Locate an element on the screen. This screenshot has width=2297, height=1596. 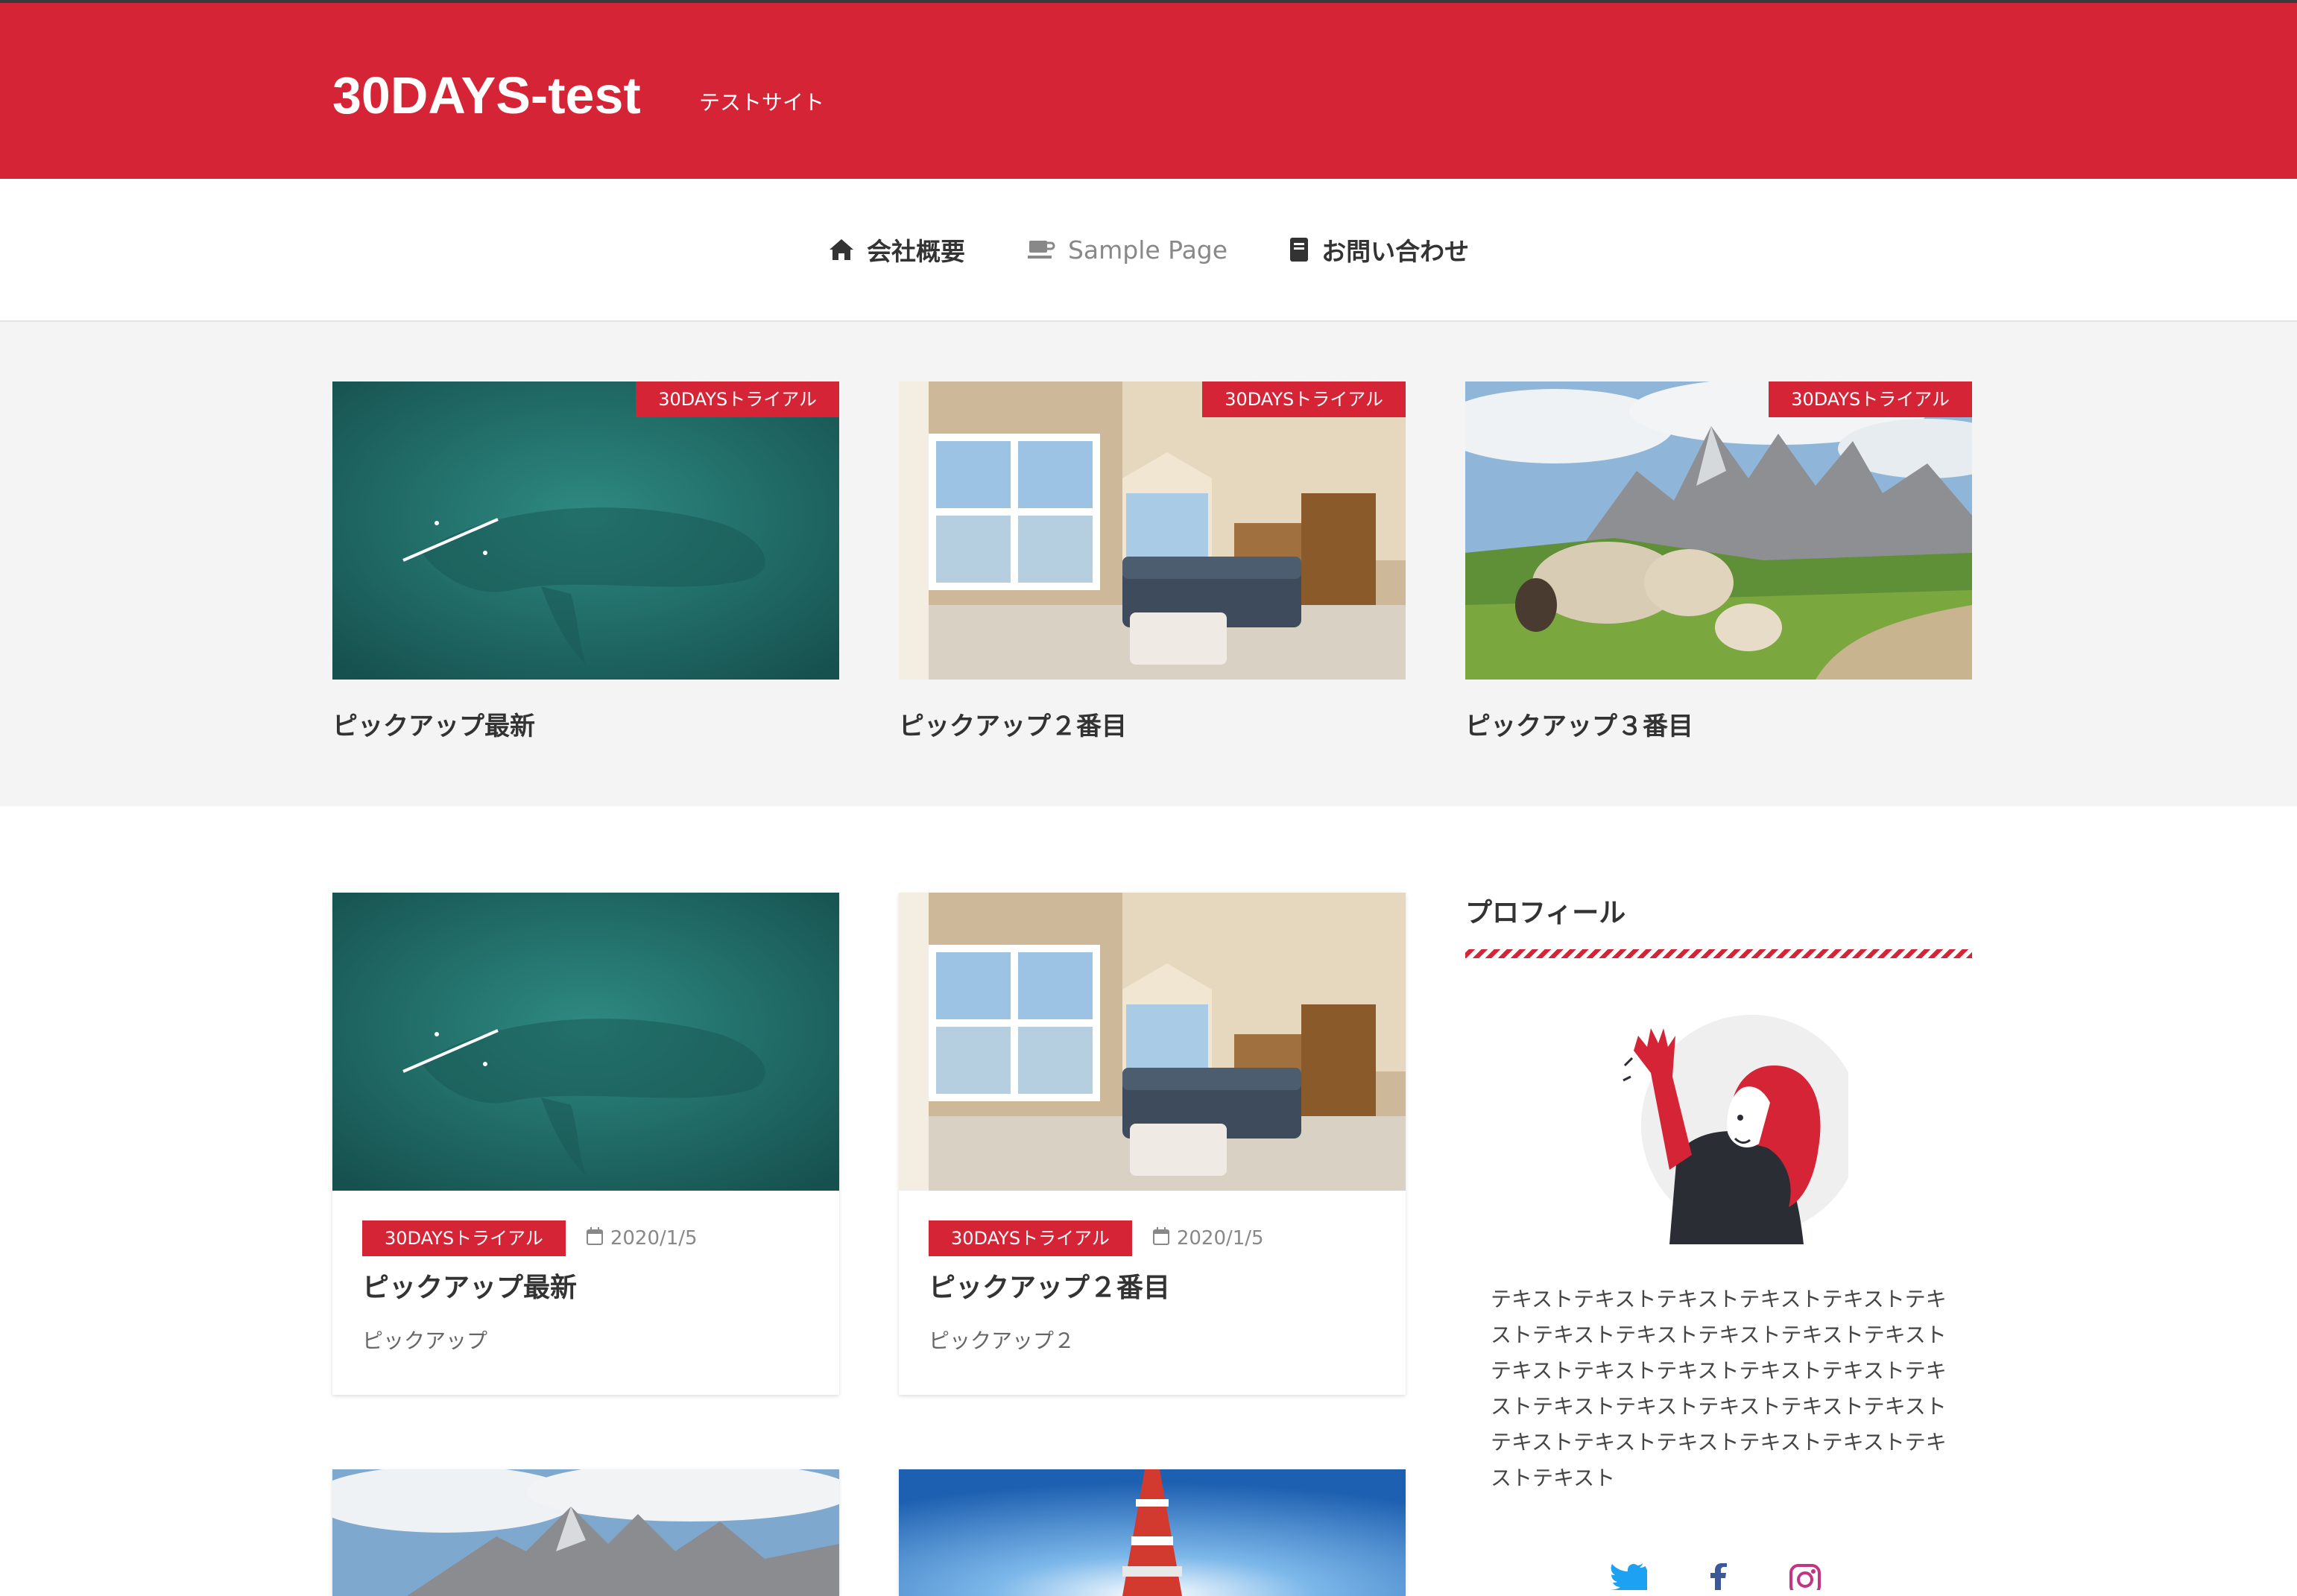
pickup-title: ピックアップ２番目 is located at coordinates (1152, 726).